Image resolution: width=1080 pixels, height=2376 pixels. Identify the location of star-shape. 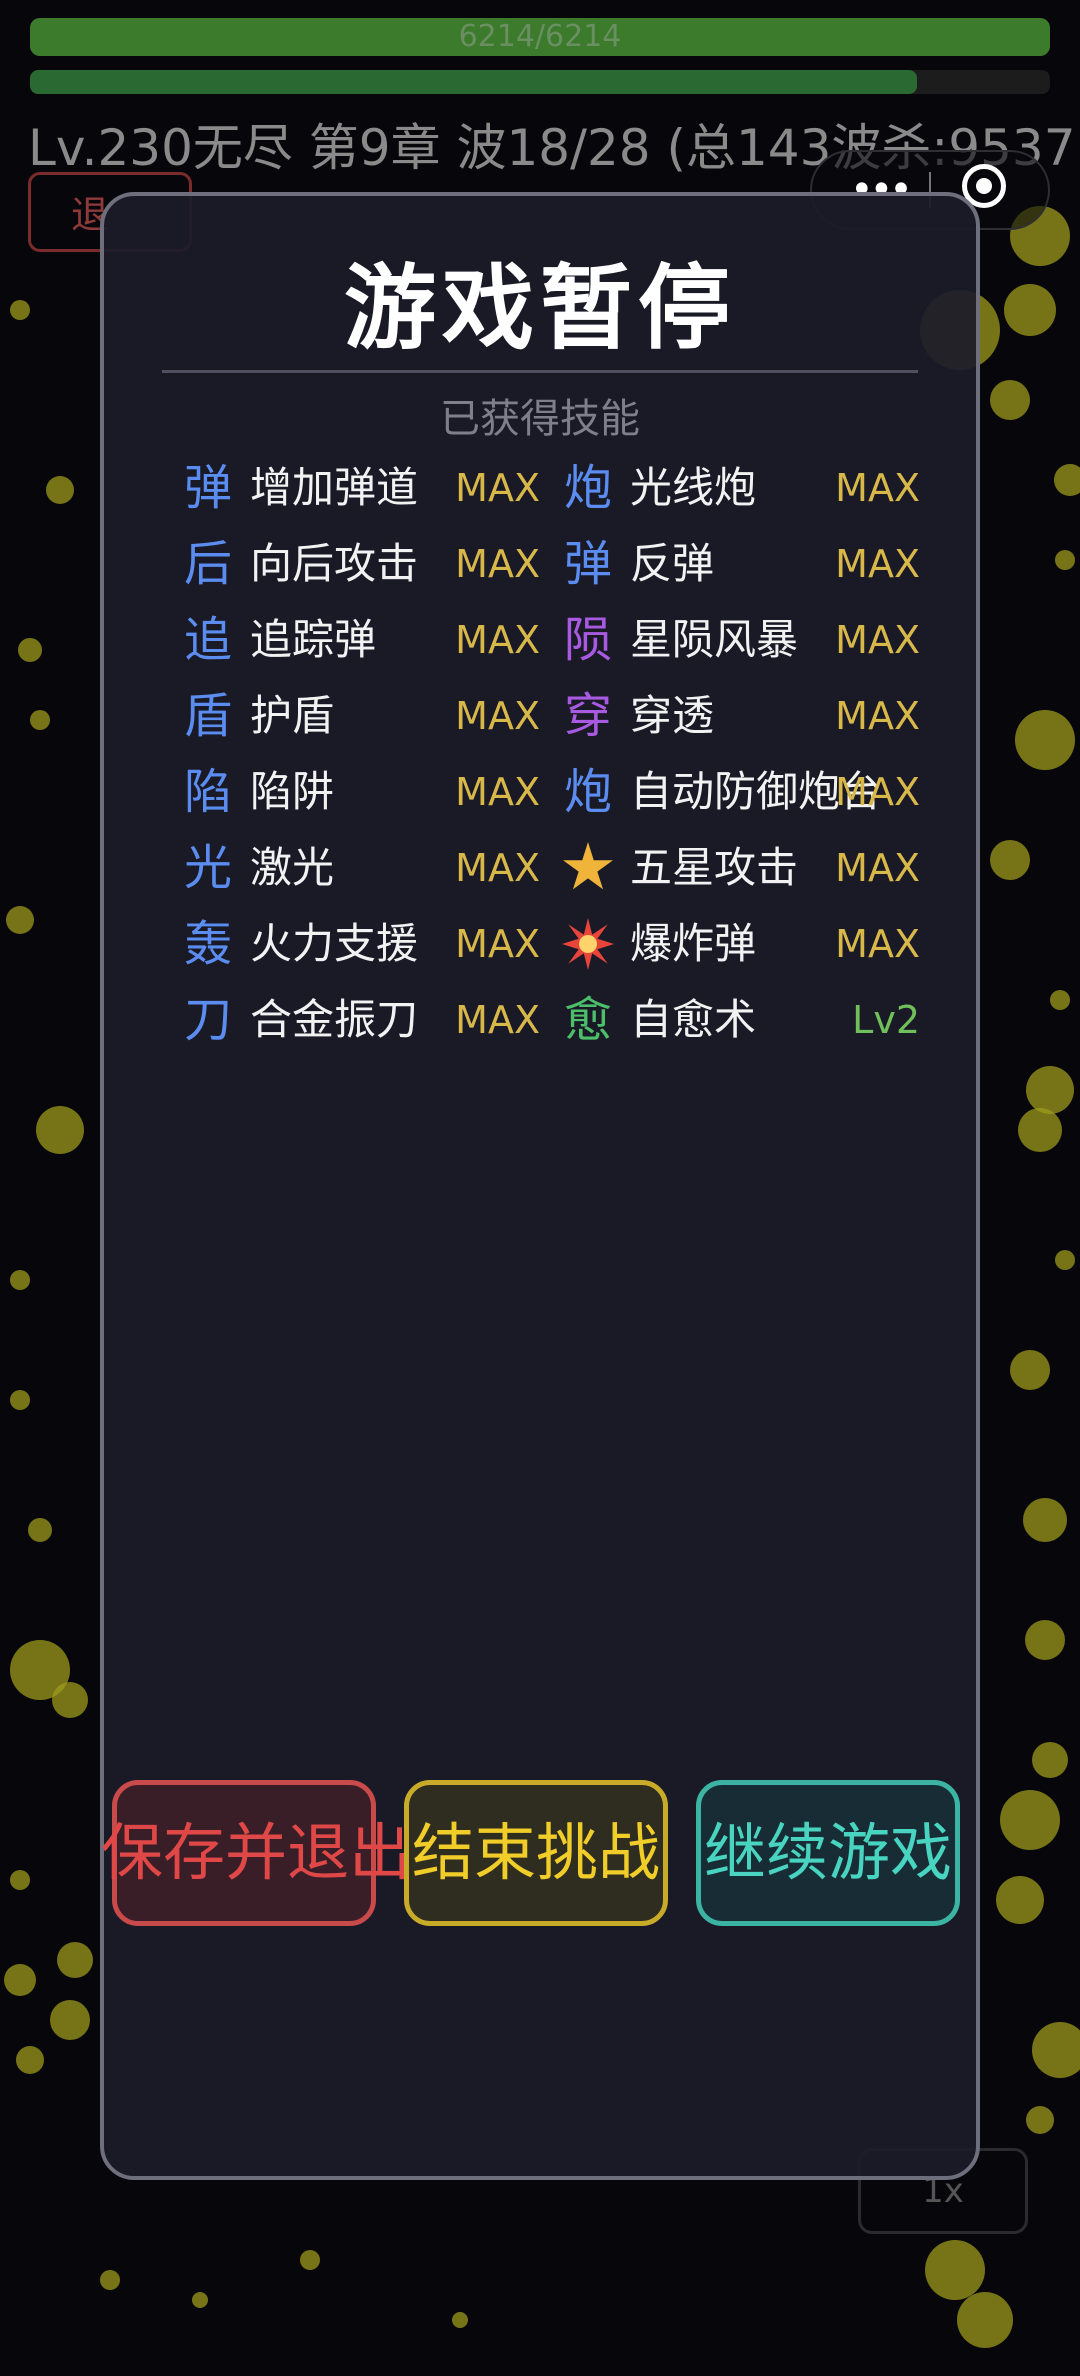
(588, 866).